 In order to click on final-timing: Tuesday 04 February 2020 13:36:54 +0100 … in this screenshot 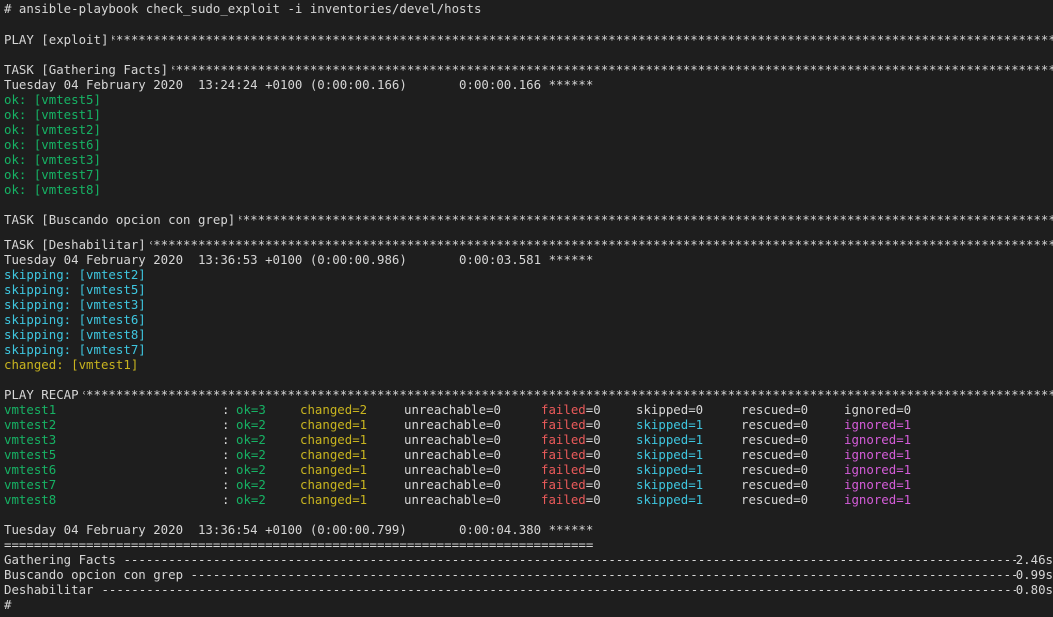, I will do `click(299, 529)`.